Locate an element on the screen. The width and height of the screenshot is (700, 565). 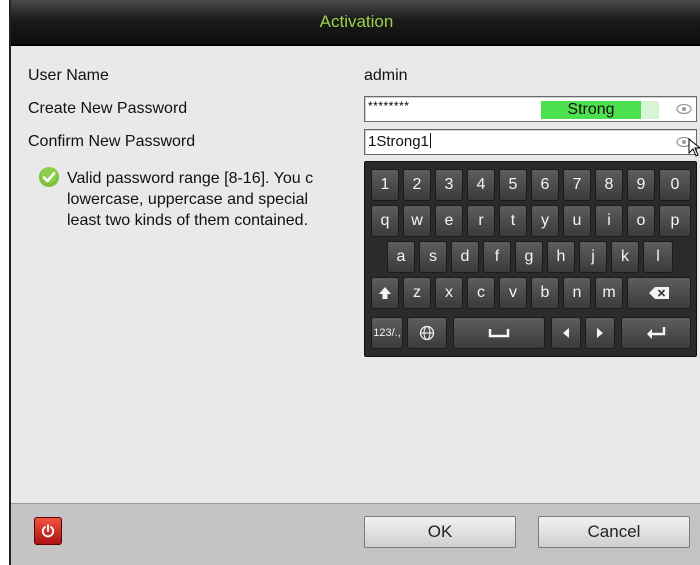
key-b: b is located at coordinates (545, 293).